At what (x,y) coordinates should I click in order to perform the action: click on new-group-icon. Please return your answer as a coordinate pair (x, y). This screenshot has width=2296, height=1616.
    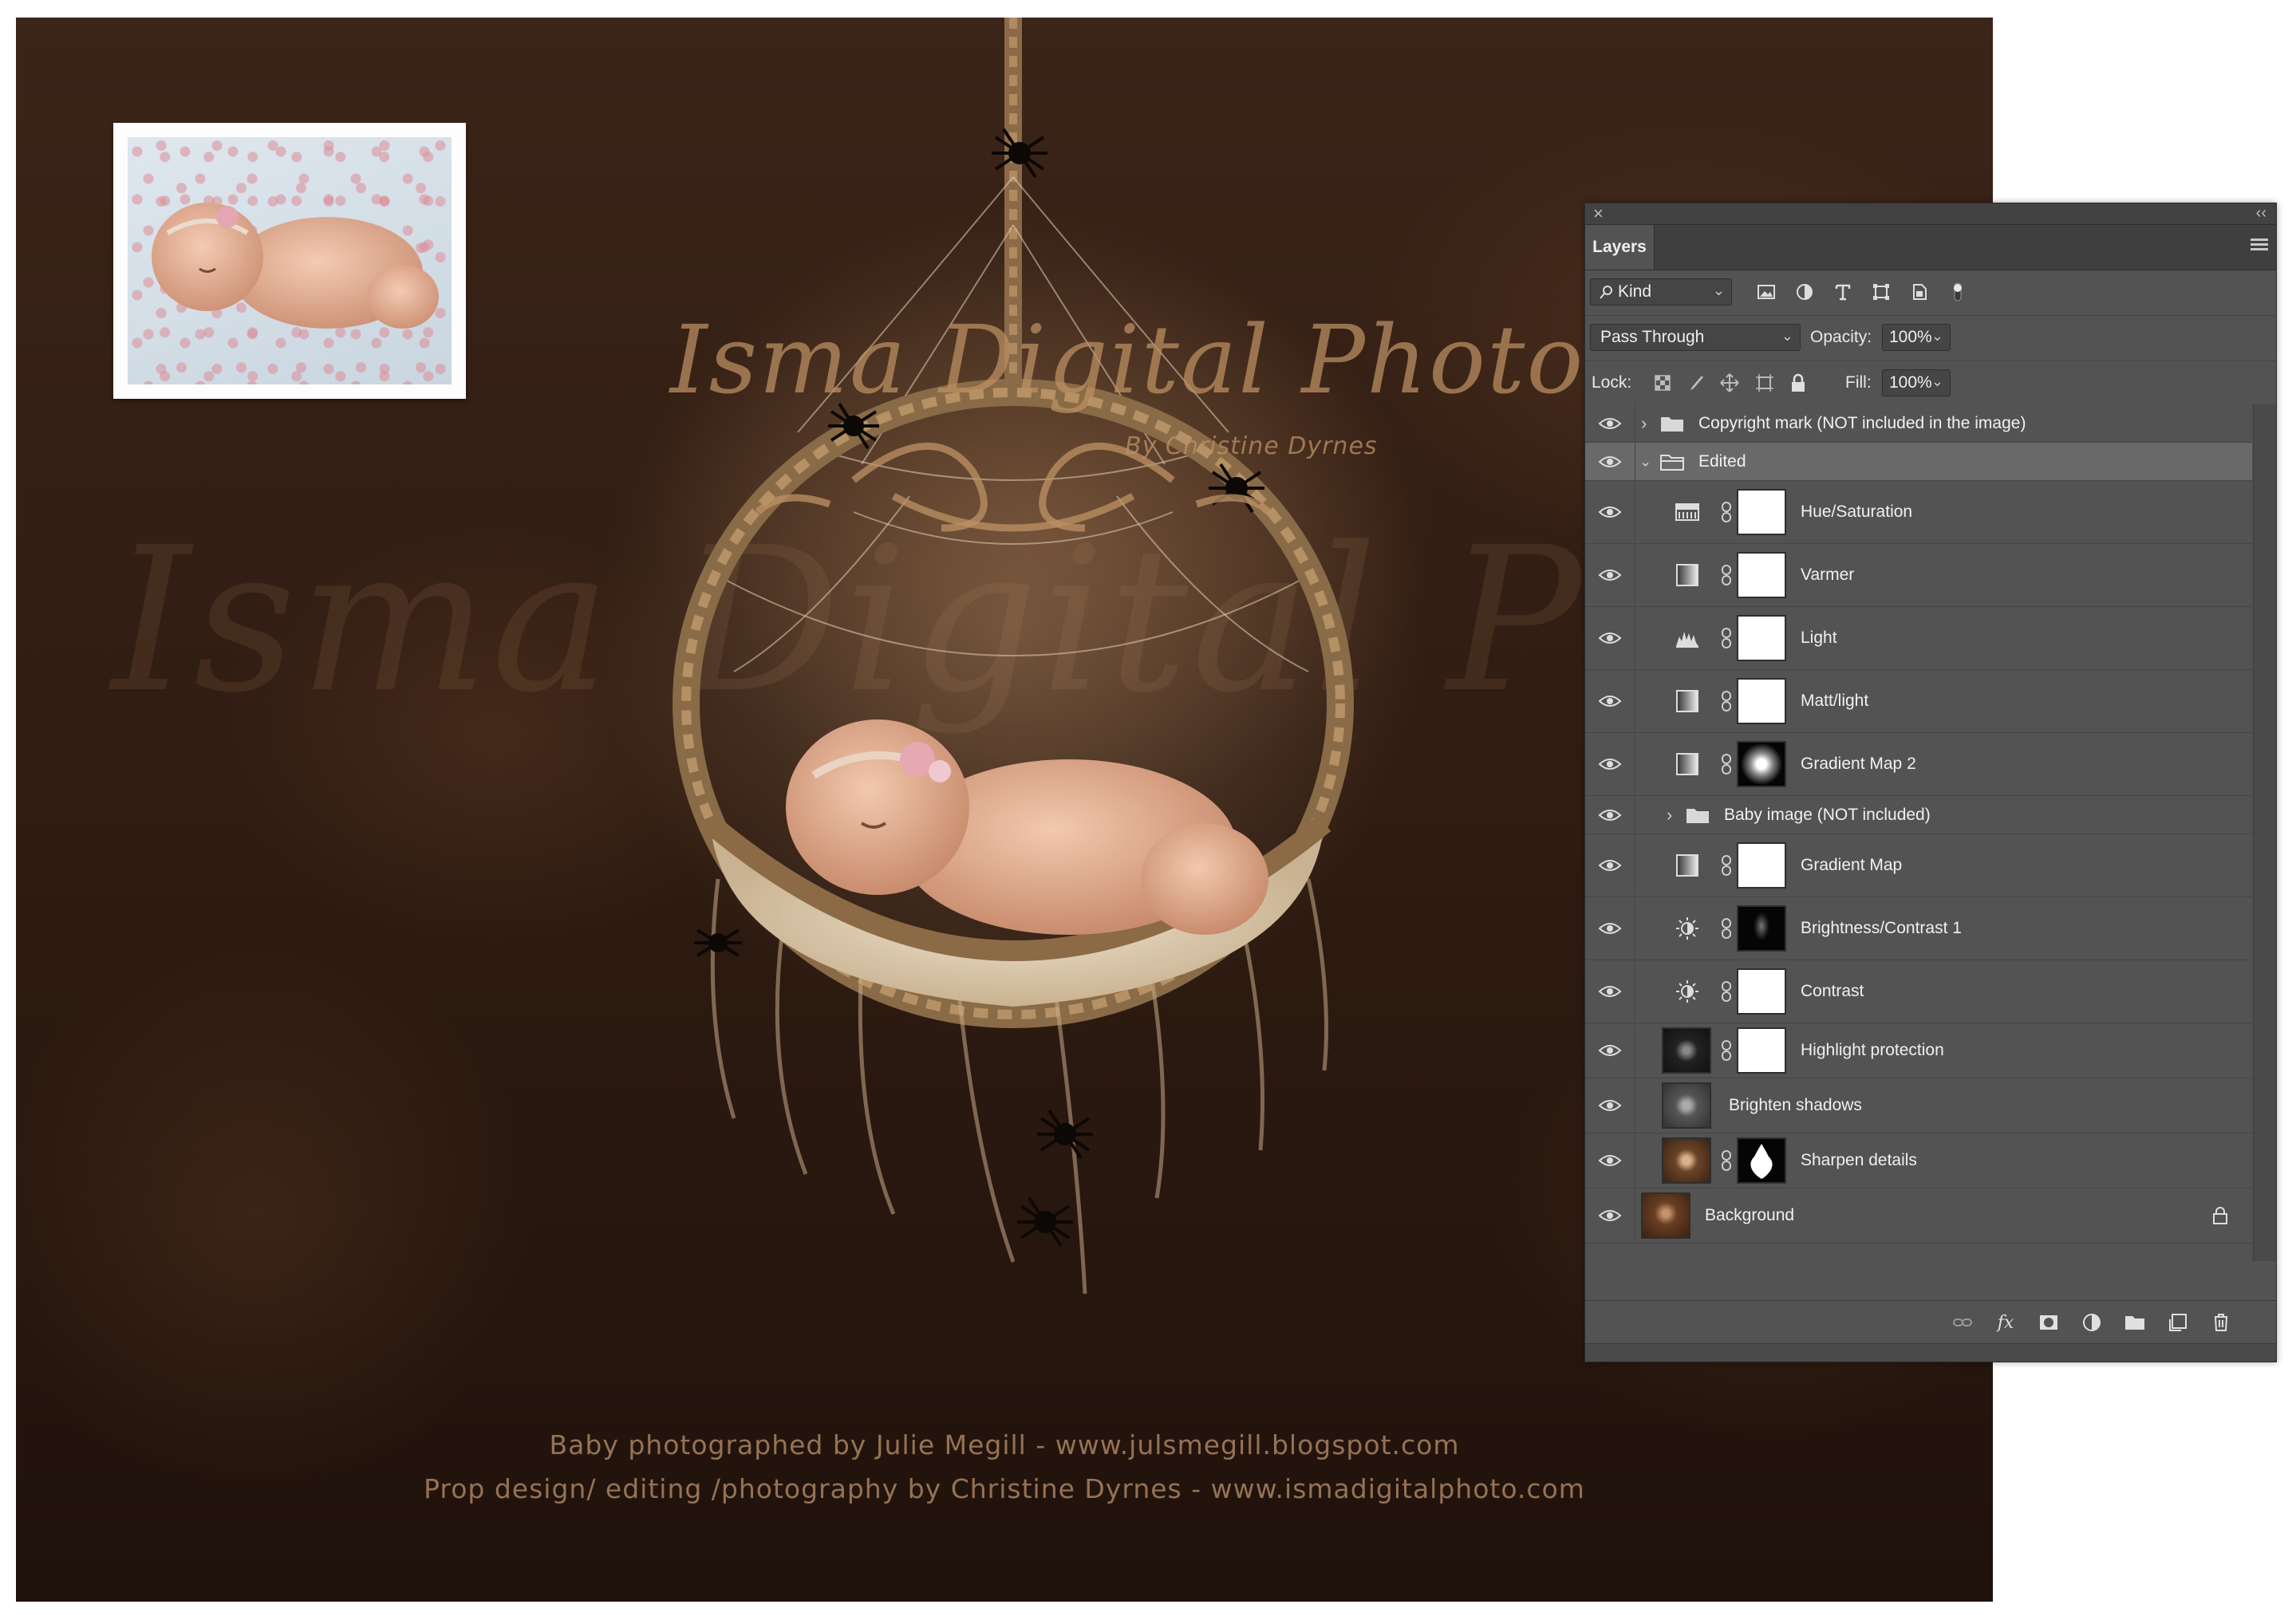
    Looking at the image, I should click on (2135, 1322).